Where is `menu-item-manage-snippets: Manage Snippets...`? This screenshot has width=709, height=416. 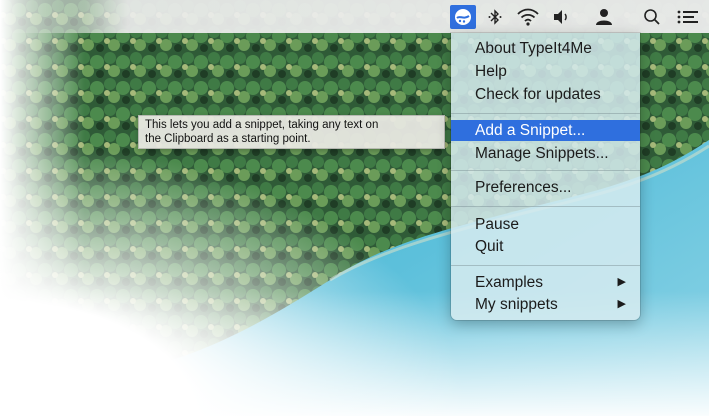
menu-item-manage-snippets: Manage Snippets... is located at coordinates (545, 153).